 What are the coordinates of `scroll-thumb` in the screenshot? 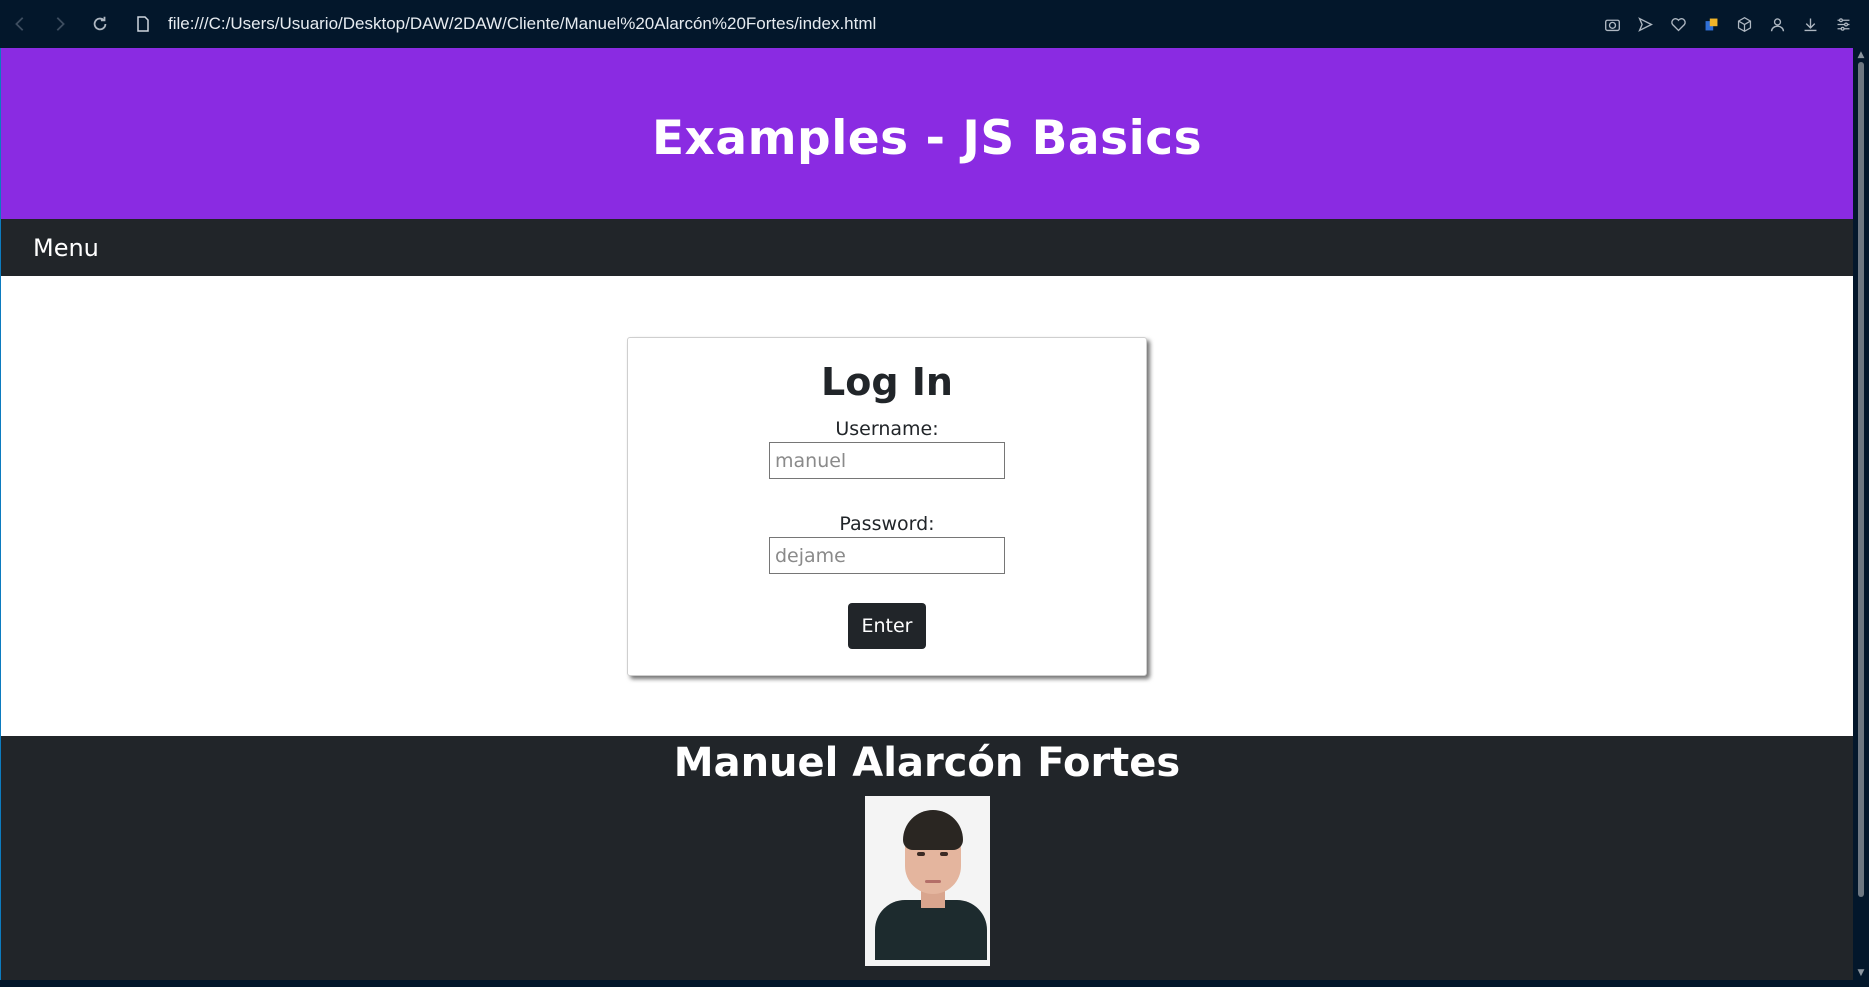 It's located at (1861, 479).